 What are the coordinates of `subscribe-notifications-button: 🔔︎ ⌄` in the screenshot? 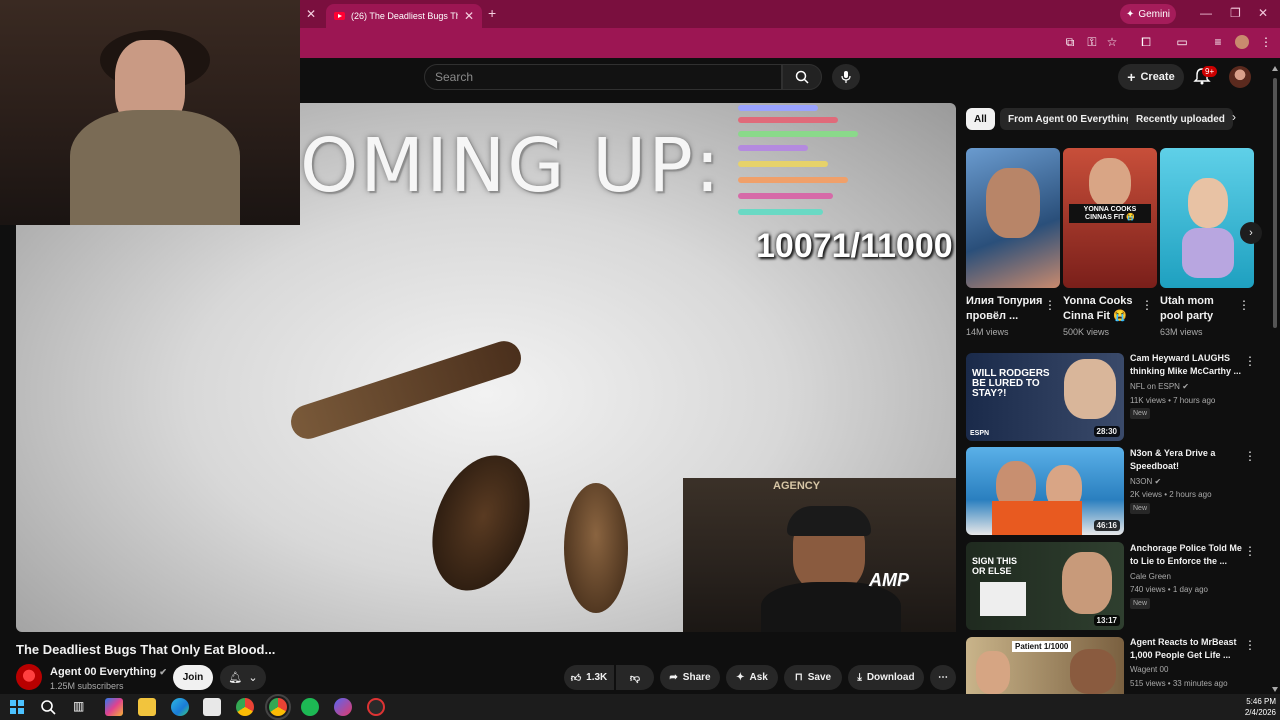 It's located at (243, 677).